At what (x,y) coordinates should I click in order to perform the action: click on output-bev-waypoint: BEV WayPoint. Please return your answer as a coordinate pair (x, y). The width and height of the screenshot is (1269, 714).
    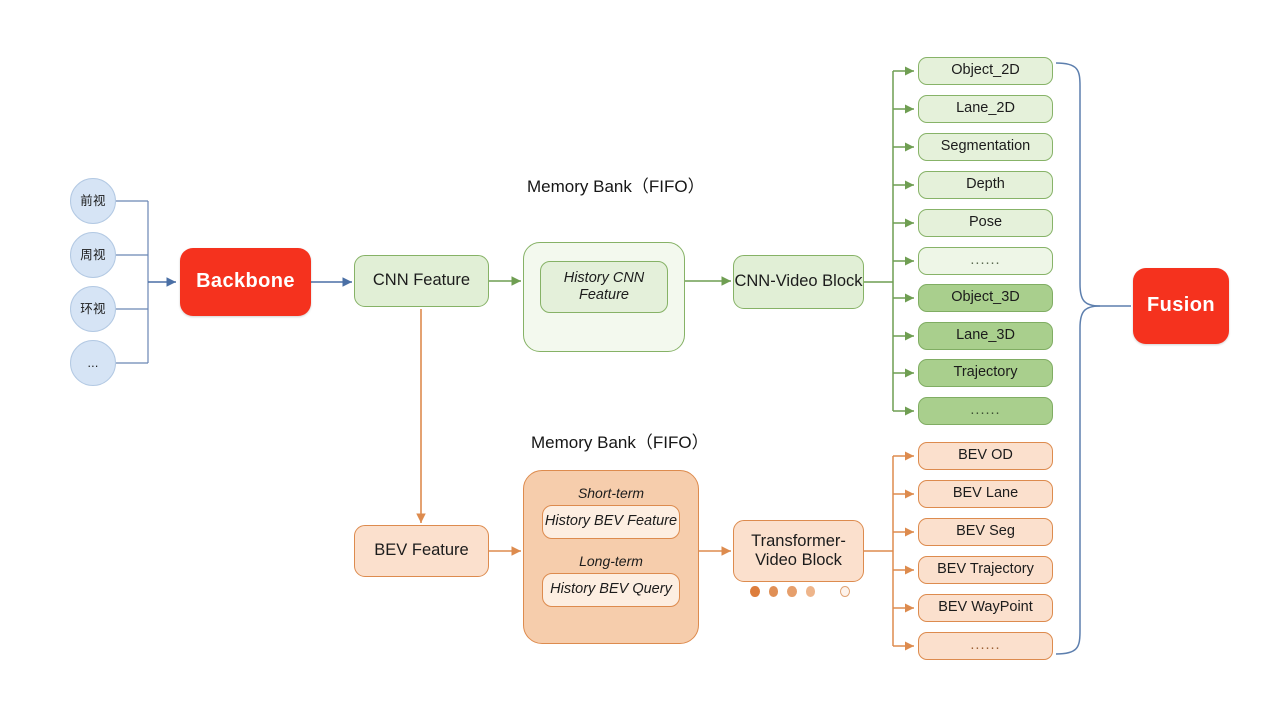
    Looking at the image, I should click on (985, 608).